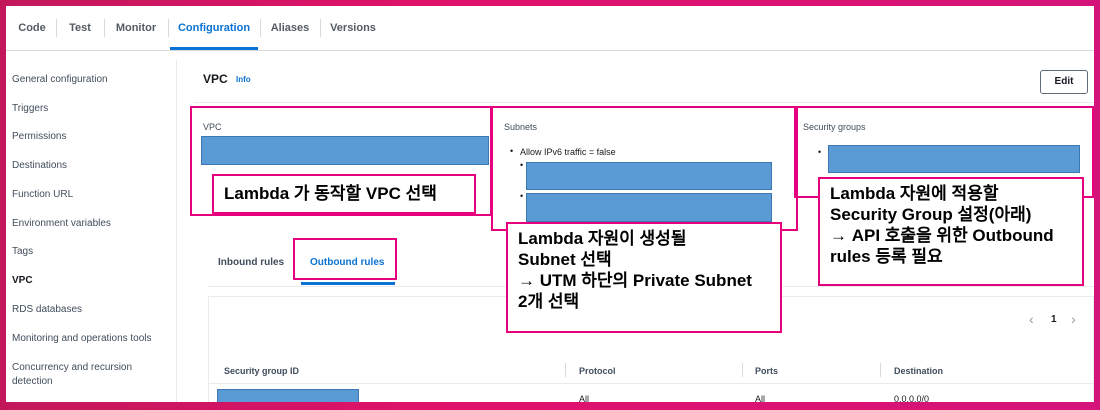 The width and height of the screenshot is (1100, 410). Describe the element at coordinates (214, 28) in the screenshot. I see `tab-configuration: Configuration` at that location.